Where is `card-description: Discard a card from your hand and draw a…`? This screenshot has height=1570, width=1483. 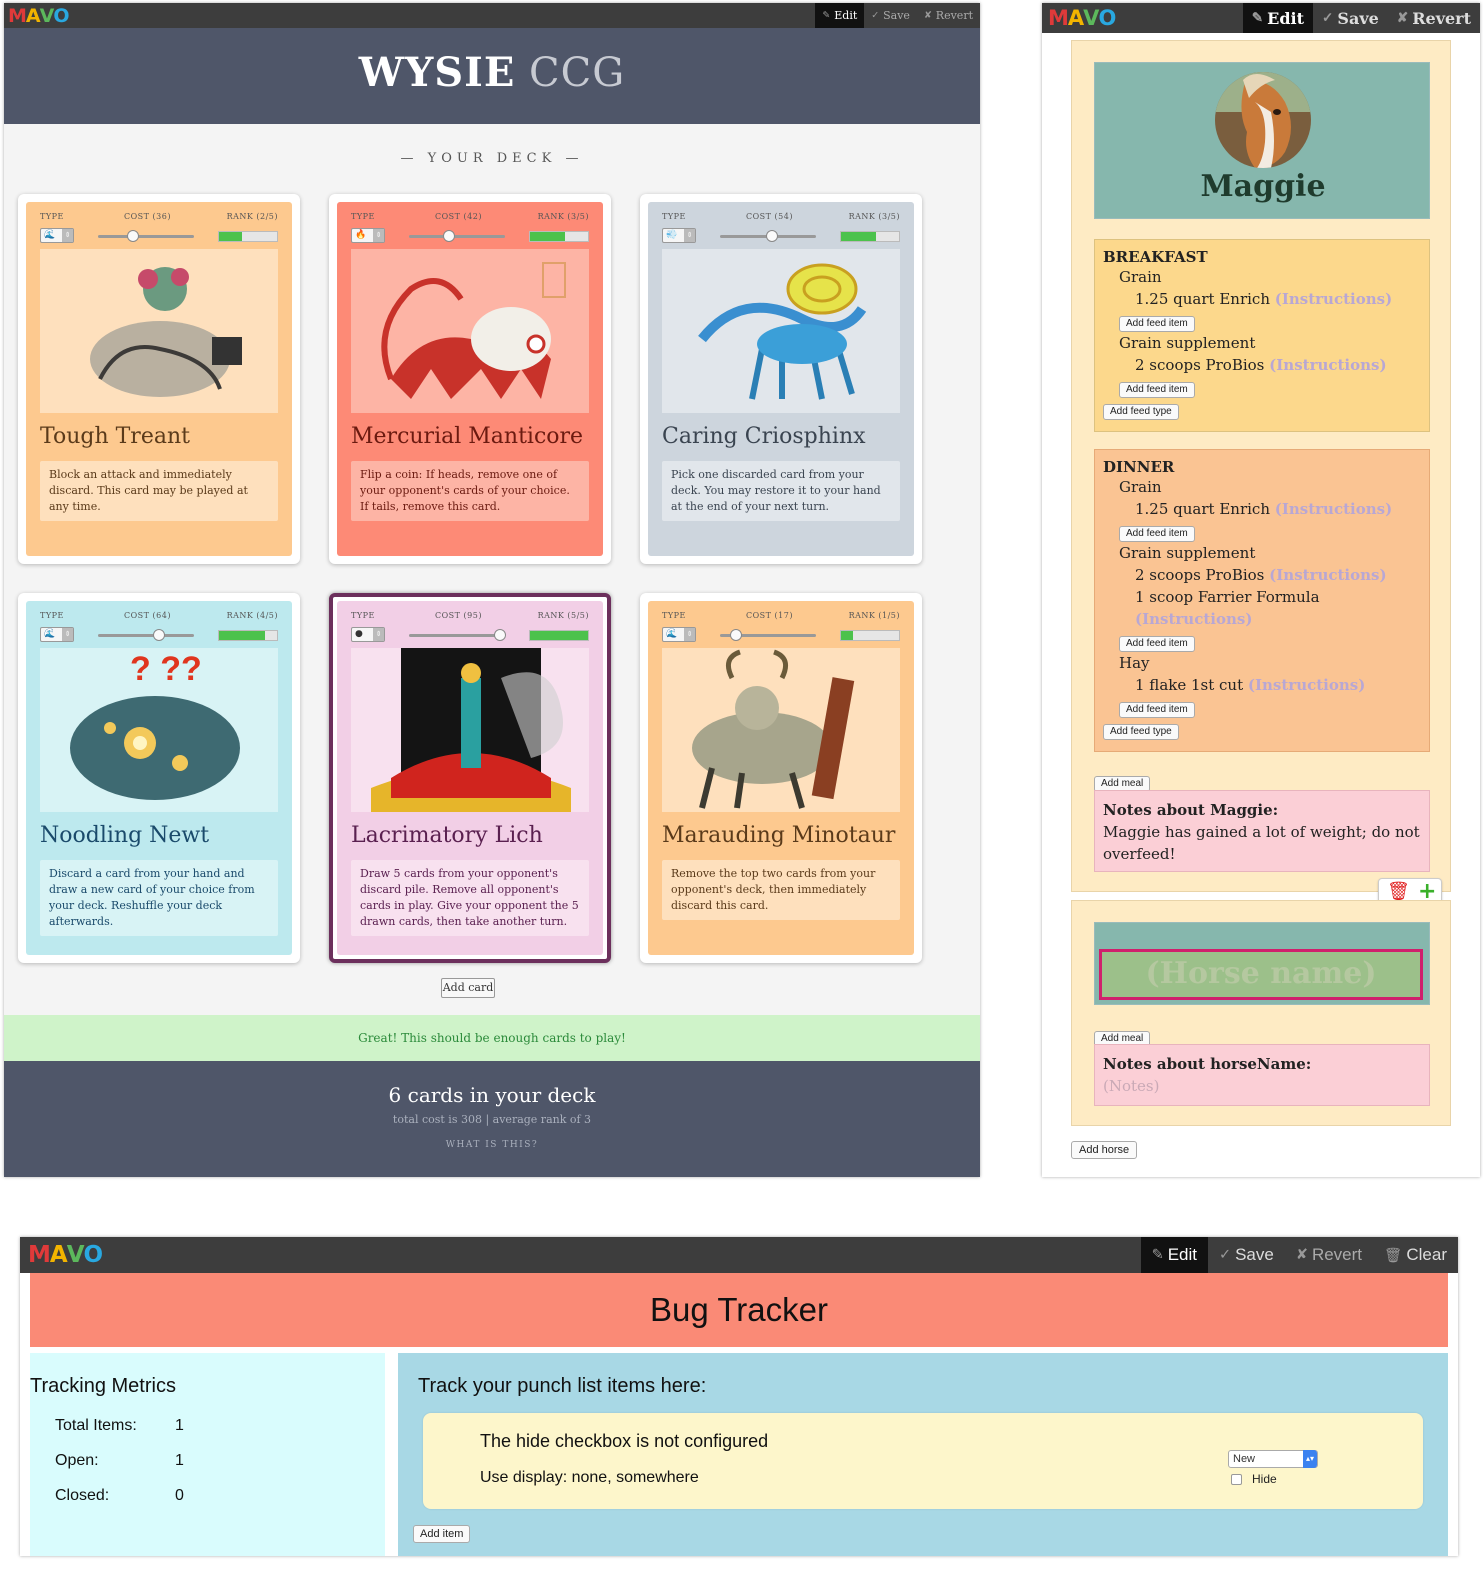 card-description: Discard a card from your hand and draw a… is located at coordinates (159, 898).